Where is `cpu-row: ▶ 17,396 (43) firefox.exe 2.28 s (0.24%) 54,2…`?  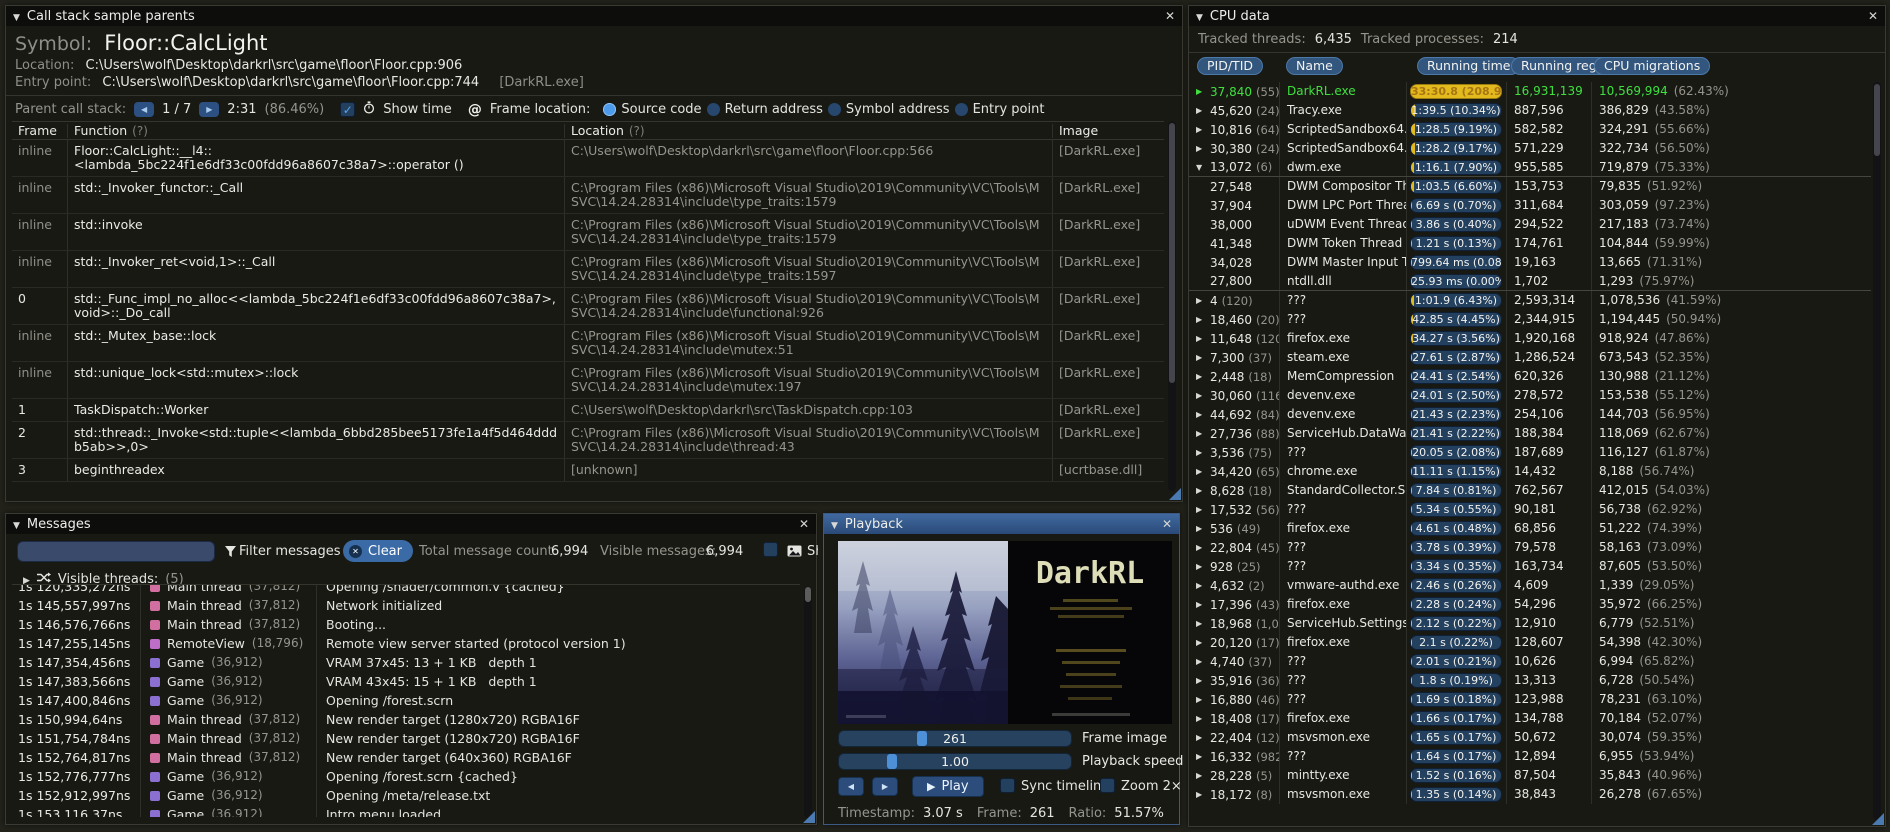 cpu-row: ▶ 17,396 (43) firefox.exe 2.28 s (0.24%) 54,2… is located at coordinates (1530, 604).